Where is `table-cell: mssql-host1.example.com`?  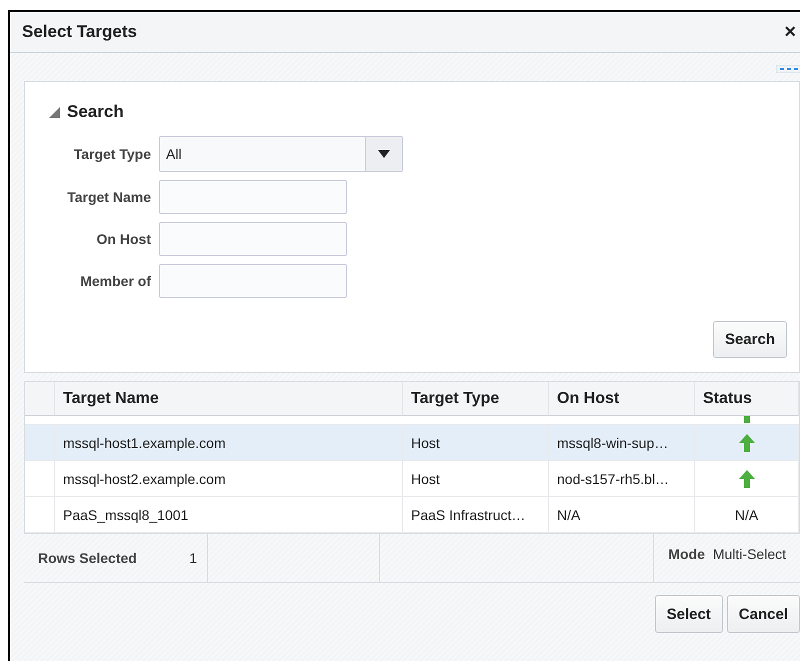
table-cell: mssql-host1.example.com is located at coordinates (229, 443).